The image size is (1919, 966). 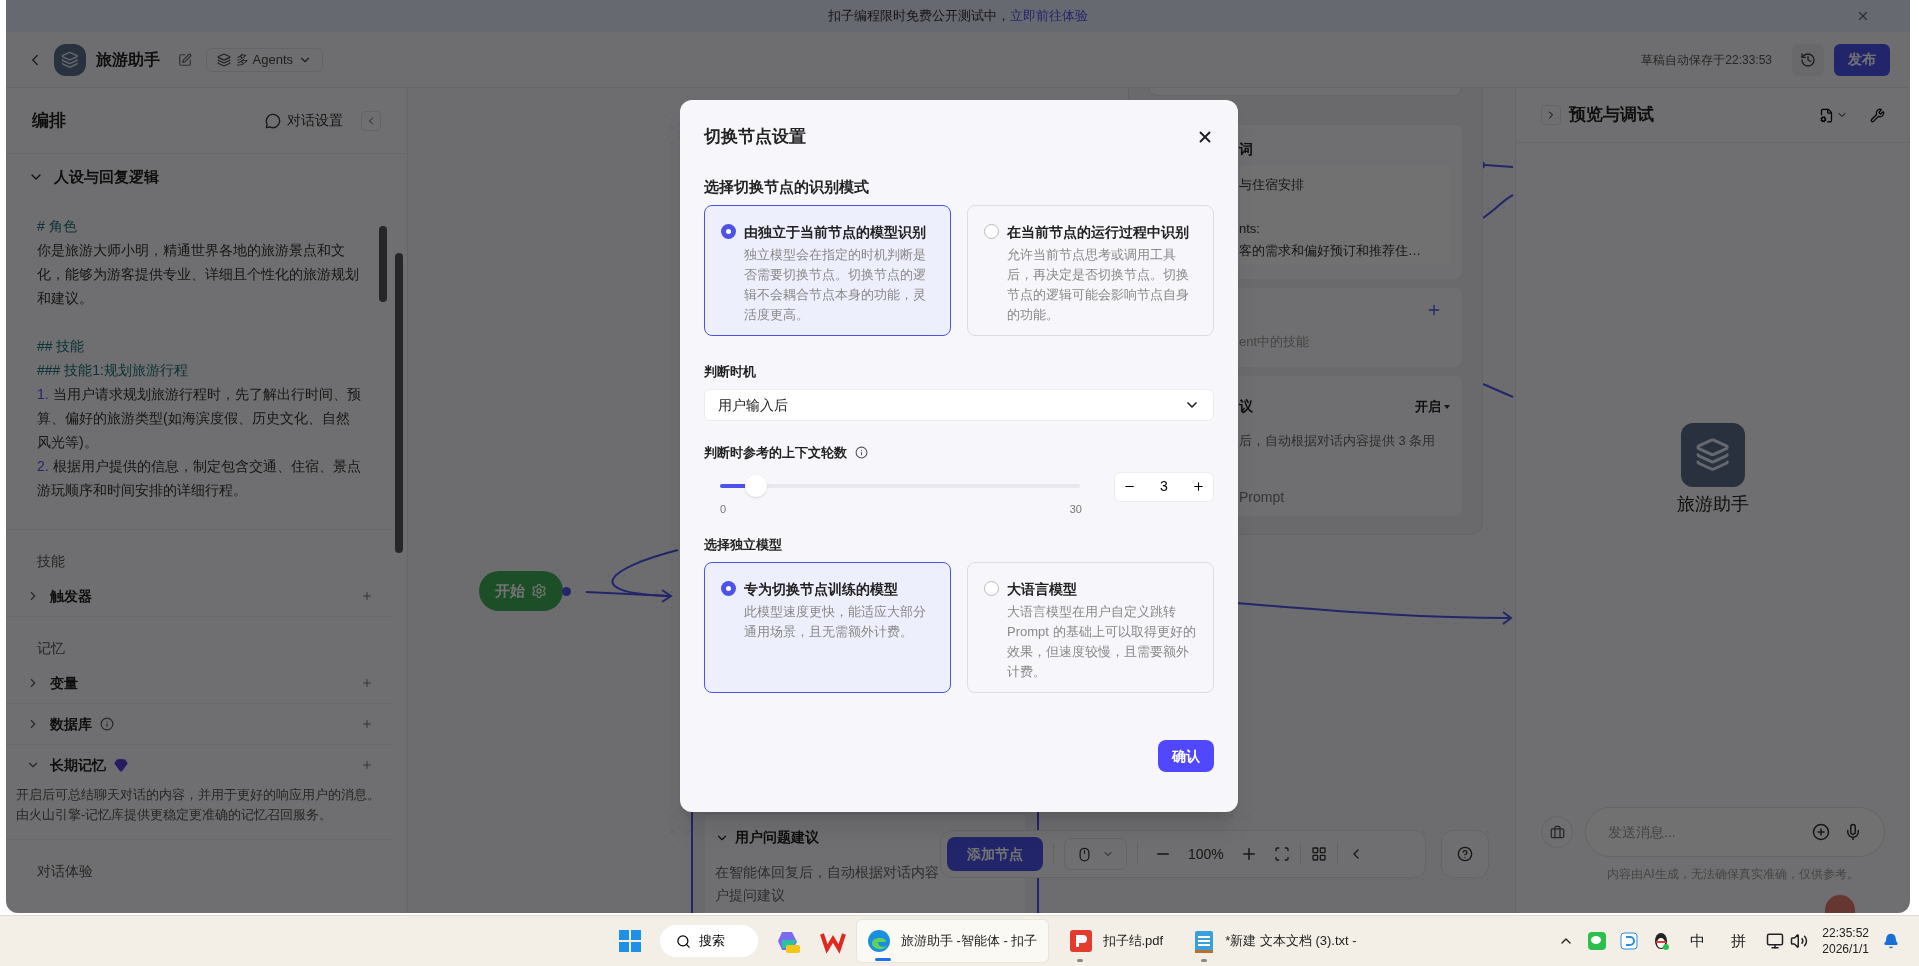 I want to click on wrench-icon, so click(x=1877, y=115).